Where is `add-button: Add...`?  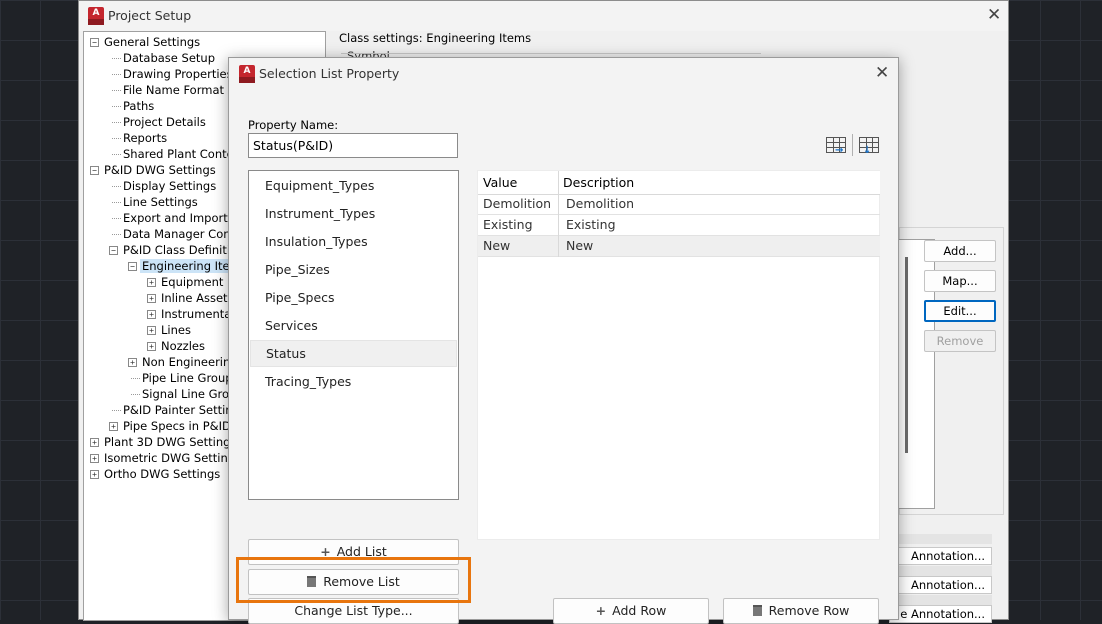 add-button: Add... is located at coordinates (960, 251).